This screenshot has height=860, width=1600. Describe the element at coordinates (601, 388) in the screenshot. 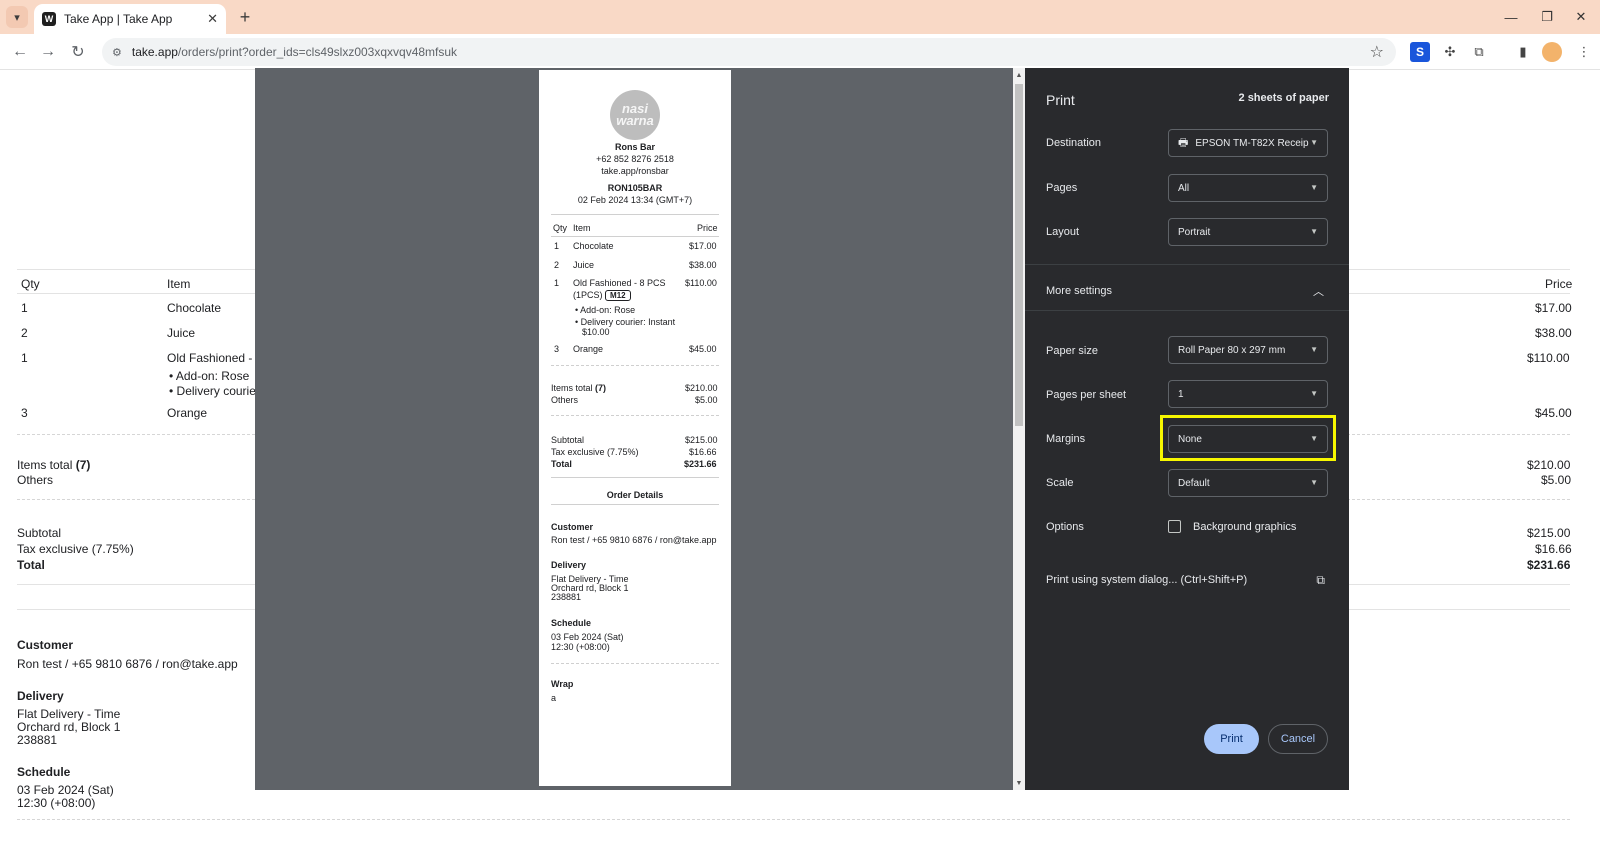

I see `receipt-items-total-count: (7)` at that location.